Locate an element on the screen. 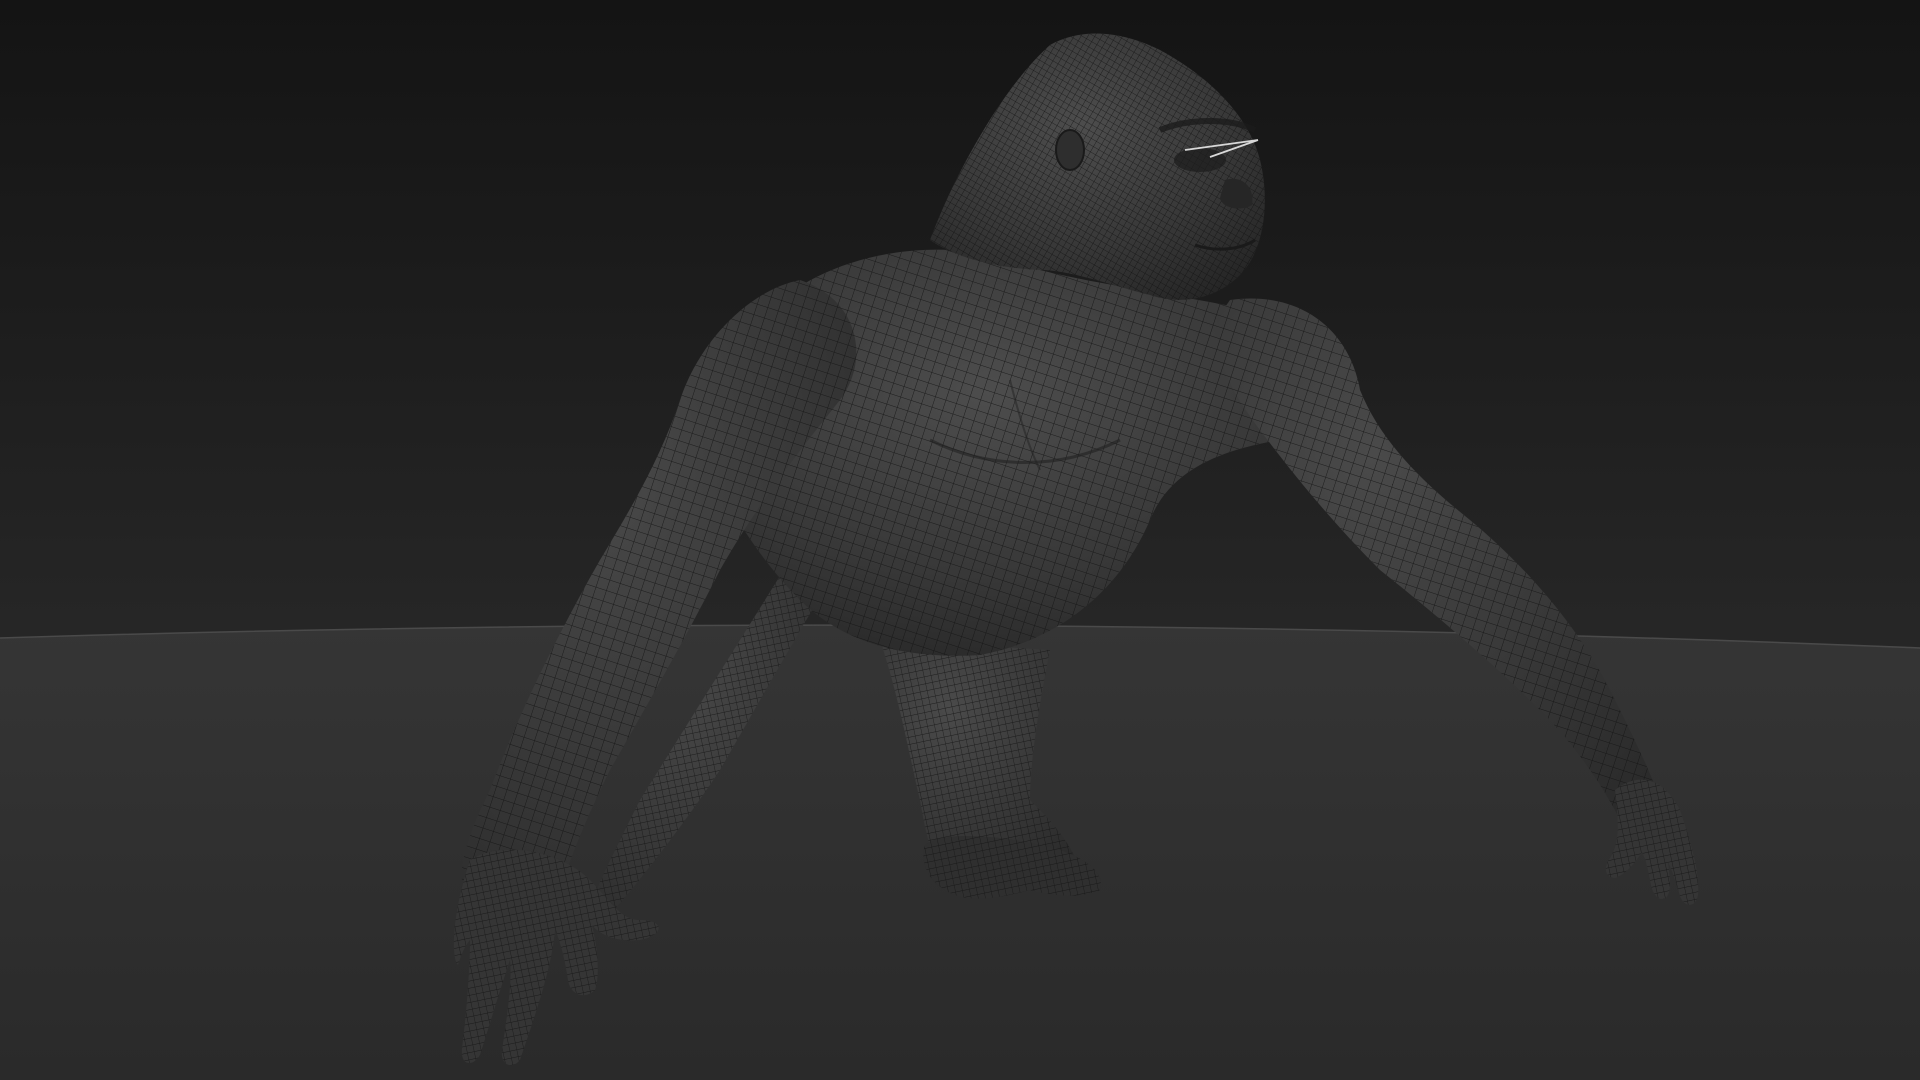  ear is located at coordinates (1070, 150).